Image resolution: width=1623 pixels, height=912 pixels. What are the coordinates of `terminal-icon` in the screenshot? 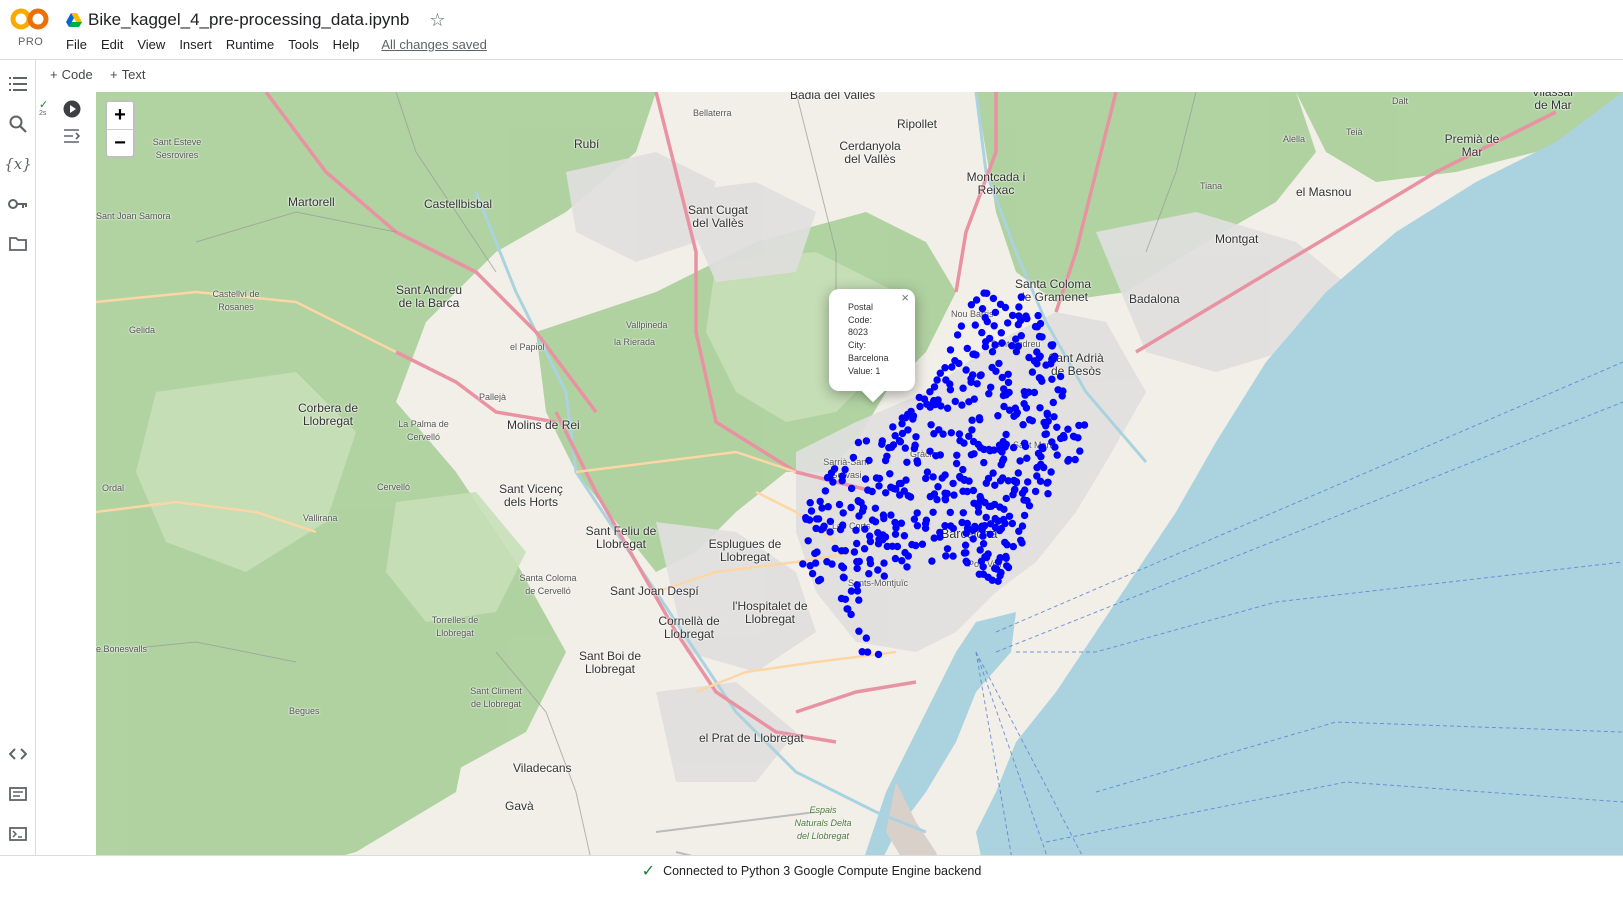 It's located at (18, 834).